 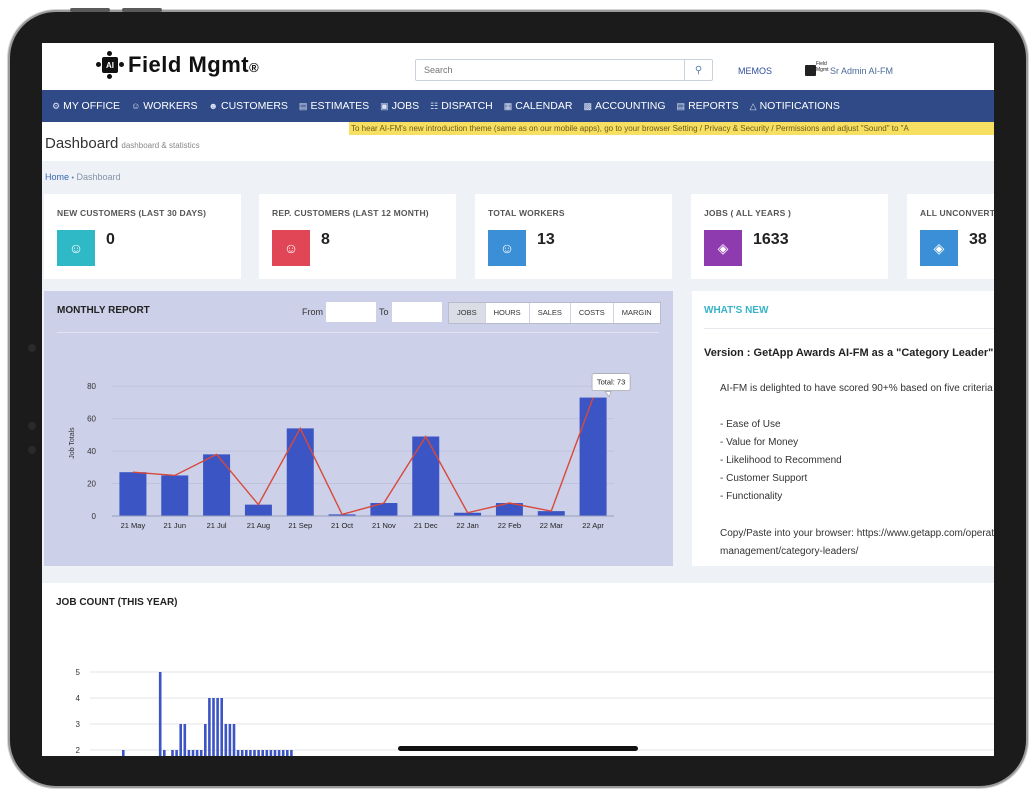 What do you see at coordinates (753, 105) in the screenshot?
I see `bell-icon: △` at bounding box center [753, 105].